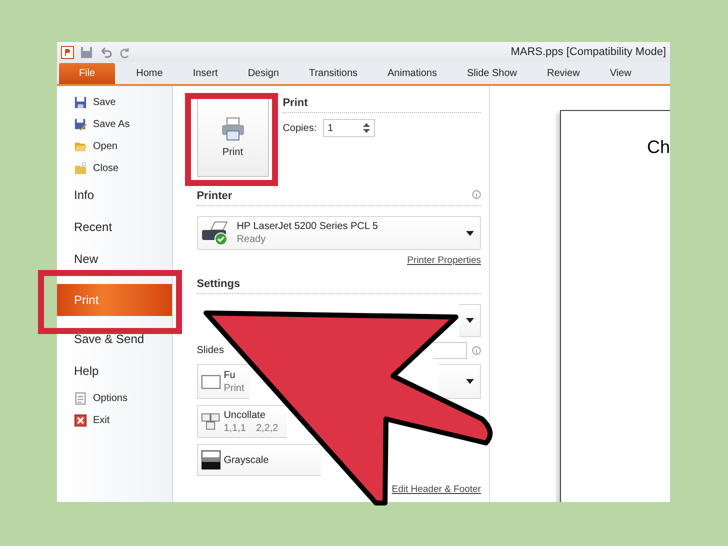 The image size is (728, 546). Describe the element at coordinates (436, 490) in the screenshot. I see `edit-header-footer-link: Edit Header & Footer` at that location.